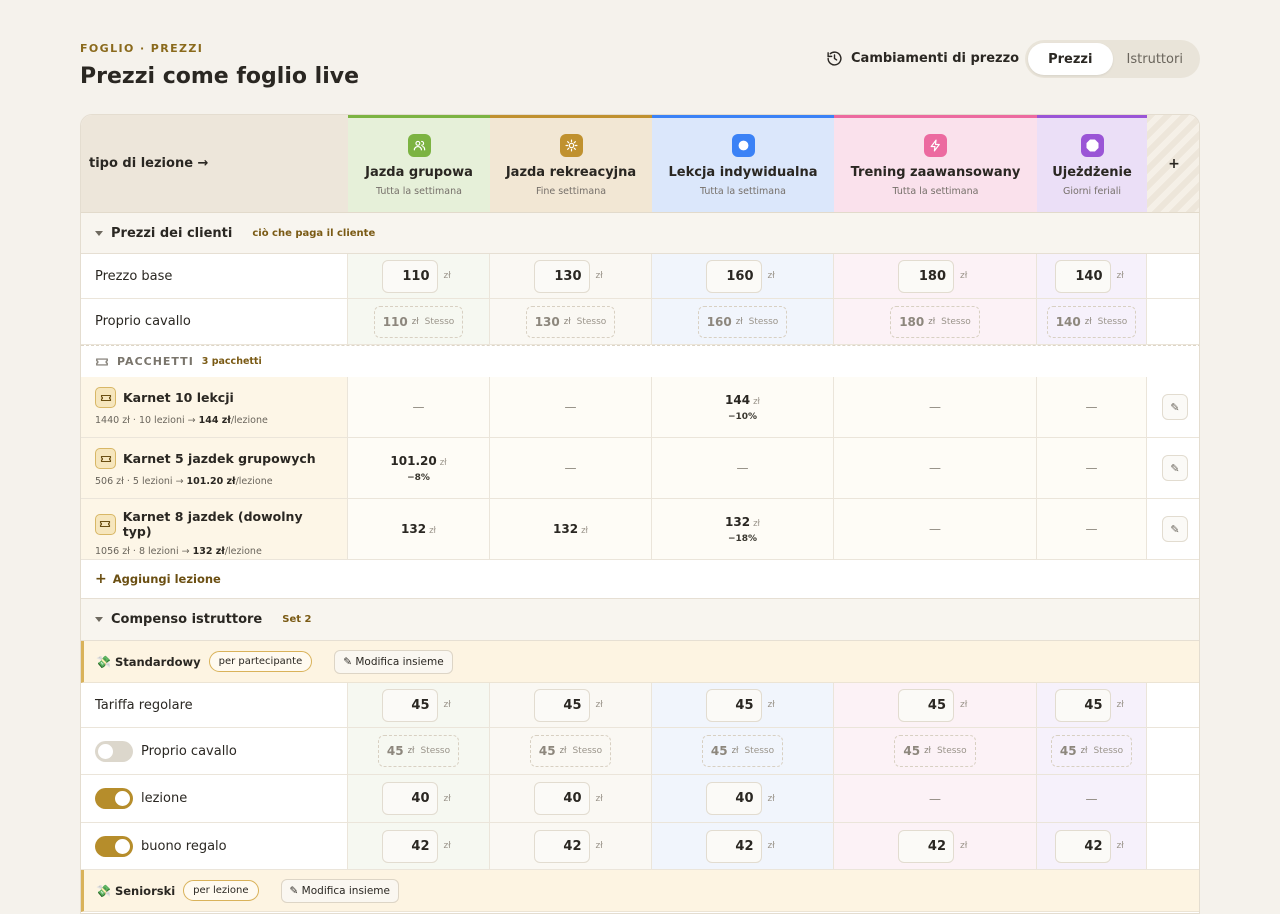 The image size is (1280, 914). Describe the element at coordinates (172, 233) in the screenshot. I see `section-title: Prezzi dei clienti` at that location.